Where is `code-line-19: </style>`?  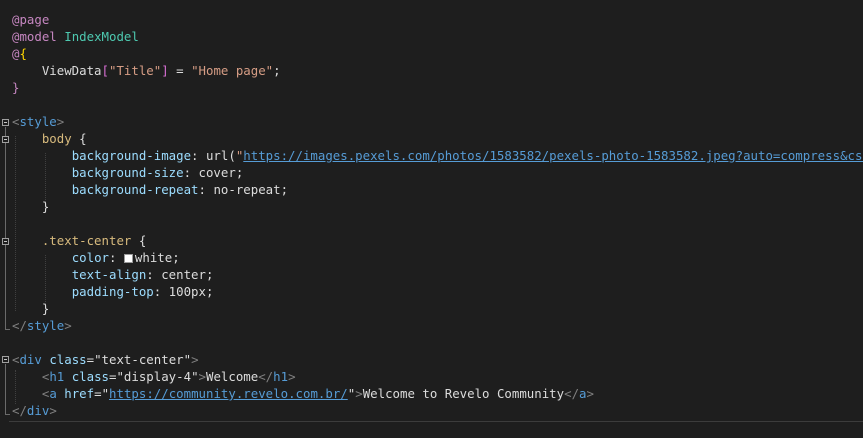 code-line-19: </style> is located at coordinates (437, 325).